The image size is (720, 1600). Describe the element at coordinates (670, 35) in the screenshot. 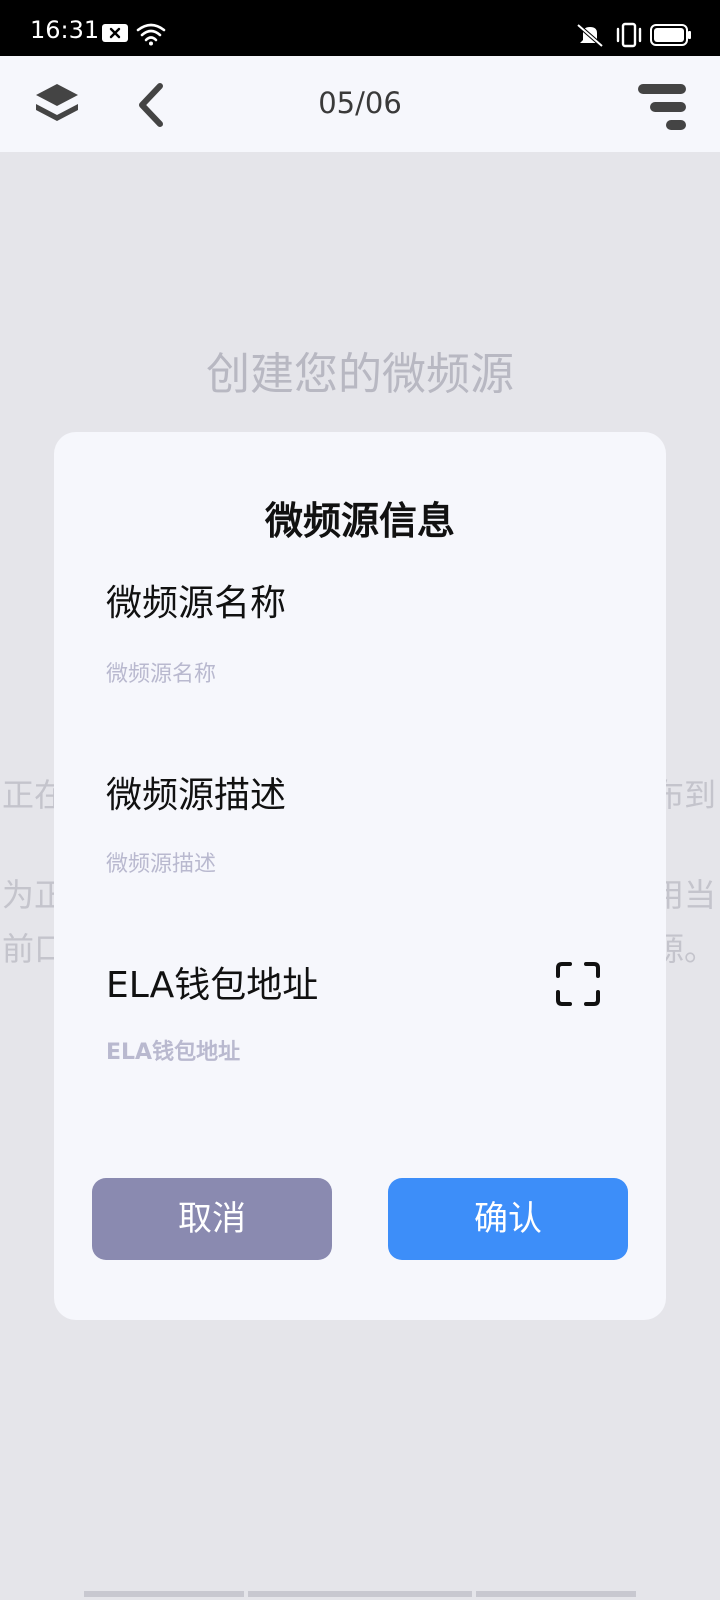

I see `battery-icon` at that location.